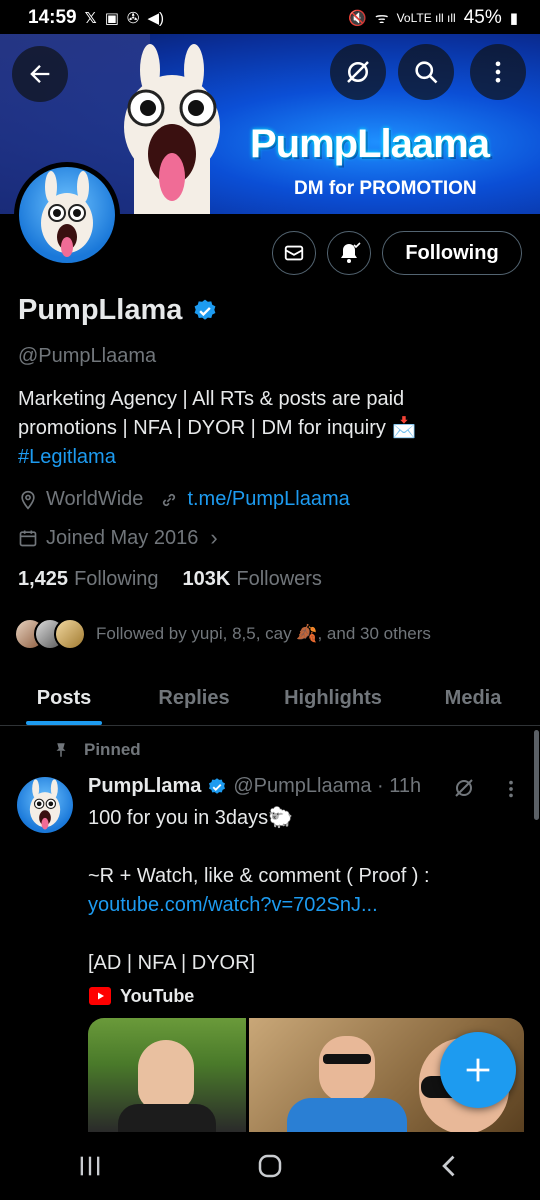 The height and width of the screenshot is (1200, 540). Describe the element at coordinates (426, 18) in the screenshot. I see `signal-icon: VoLTE ıll ıll` at that location.